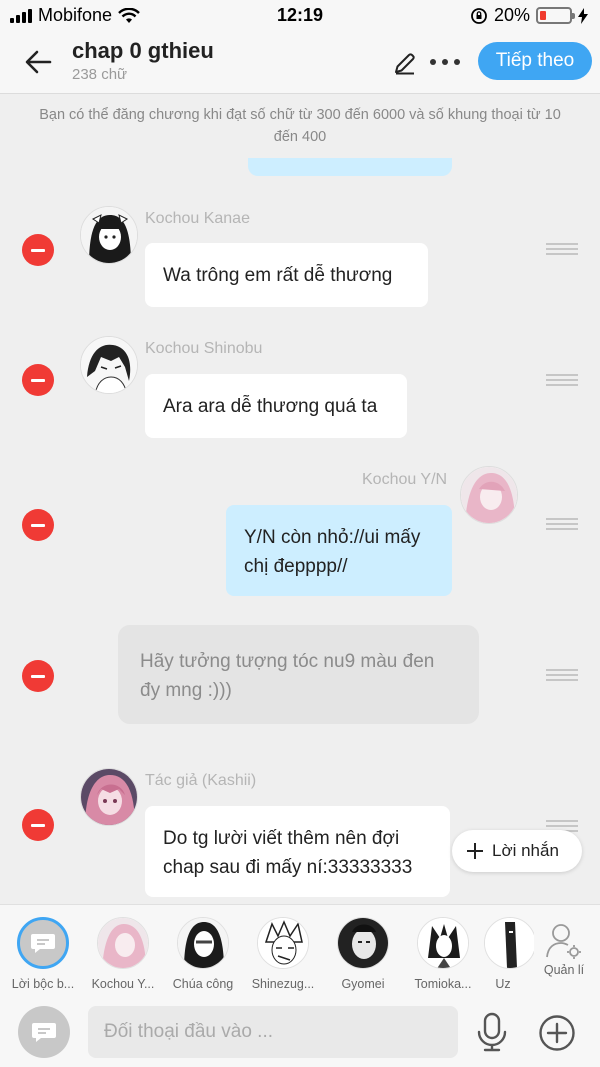 This screenshot has height=1067, width=600. I want to click on battery-icon, so click(555, 15).